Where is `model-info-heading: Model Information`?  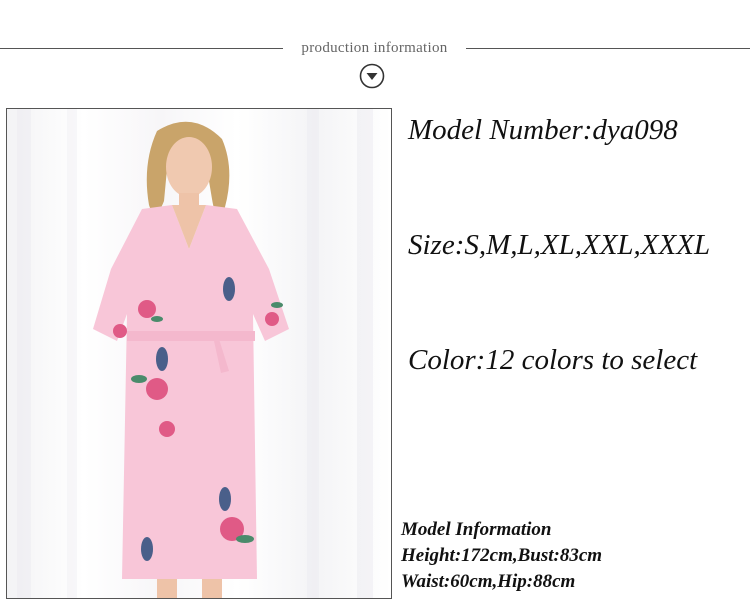
model-info-heading: Model Information is located at coordinates (476, 529).